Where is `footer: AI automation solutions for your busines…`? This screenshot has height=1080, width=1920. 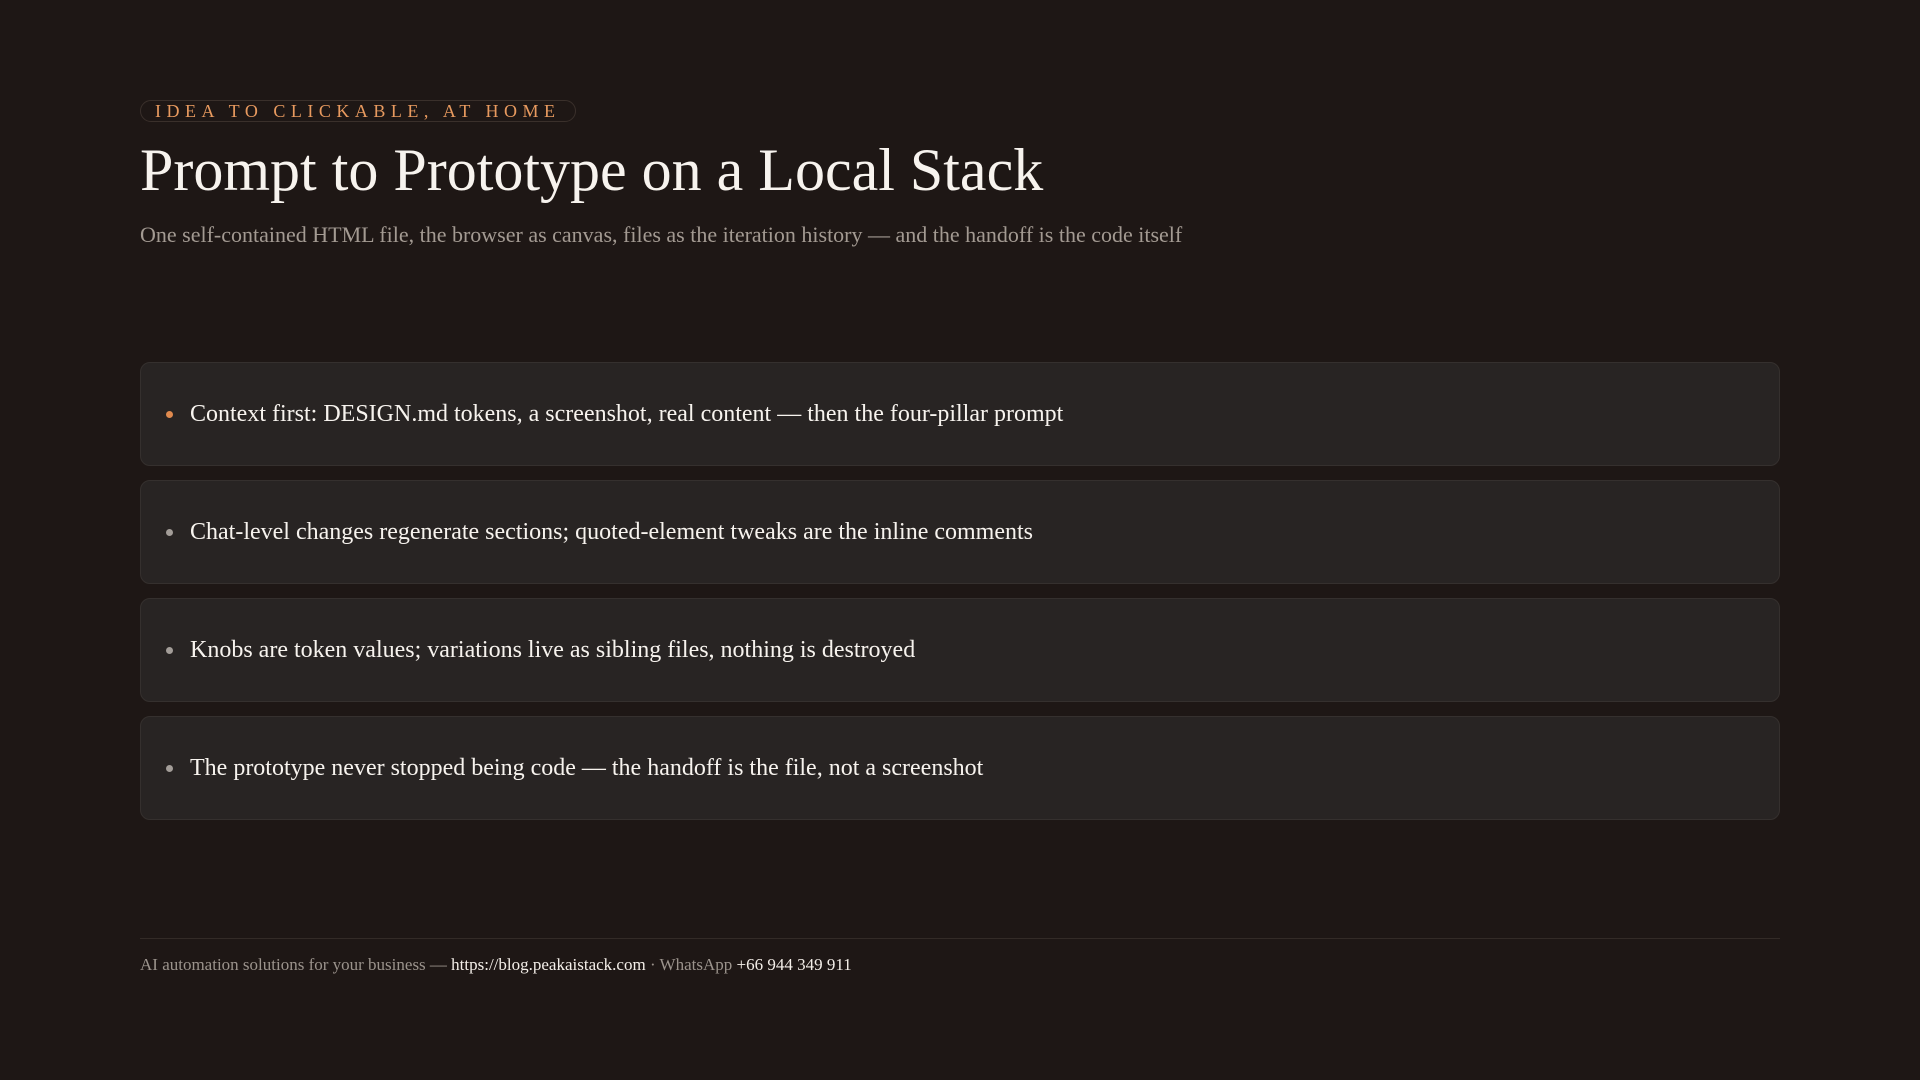 footer: AI automation solutions for your busines… is located at coordinates (960, 956).